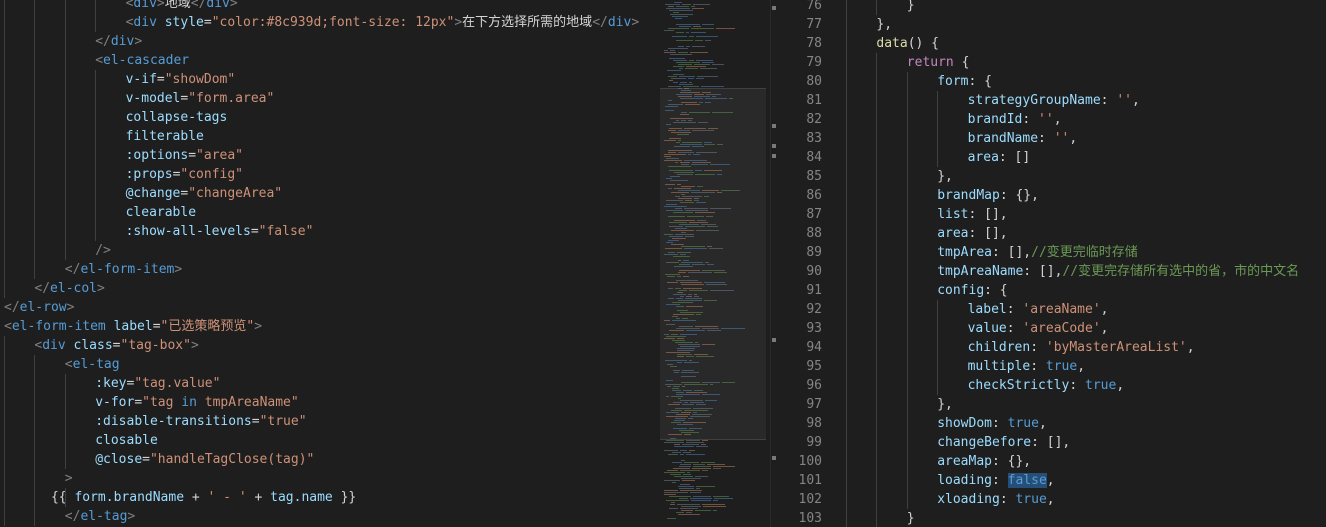 The width and height of the screenshot is (1326, 527). What do you see at coordinates (1190, 347) in the screenshot?
I see `code-token: ,` at bounding box center [1190, 347].